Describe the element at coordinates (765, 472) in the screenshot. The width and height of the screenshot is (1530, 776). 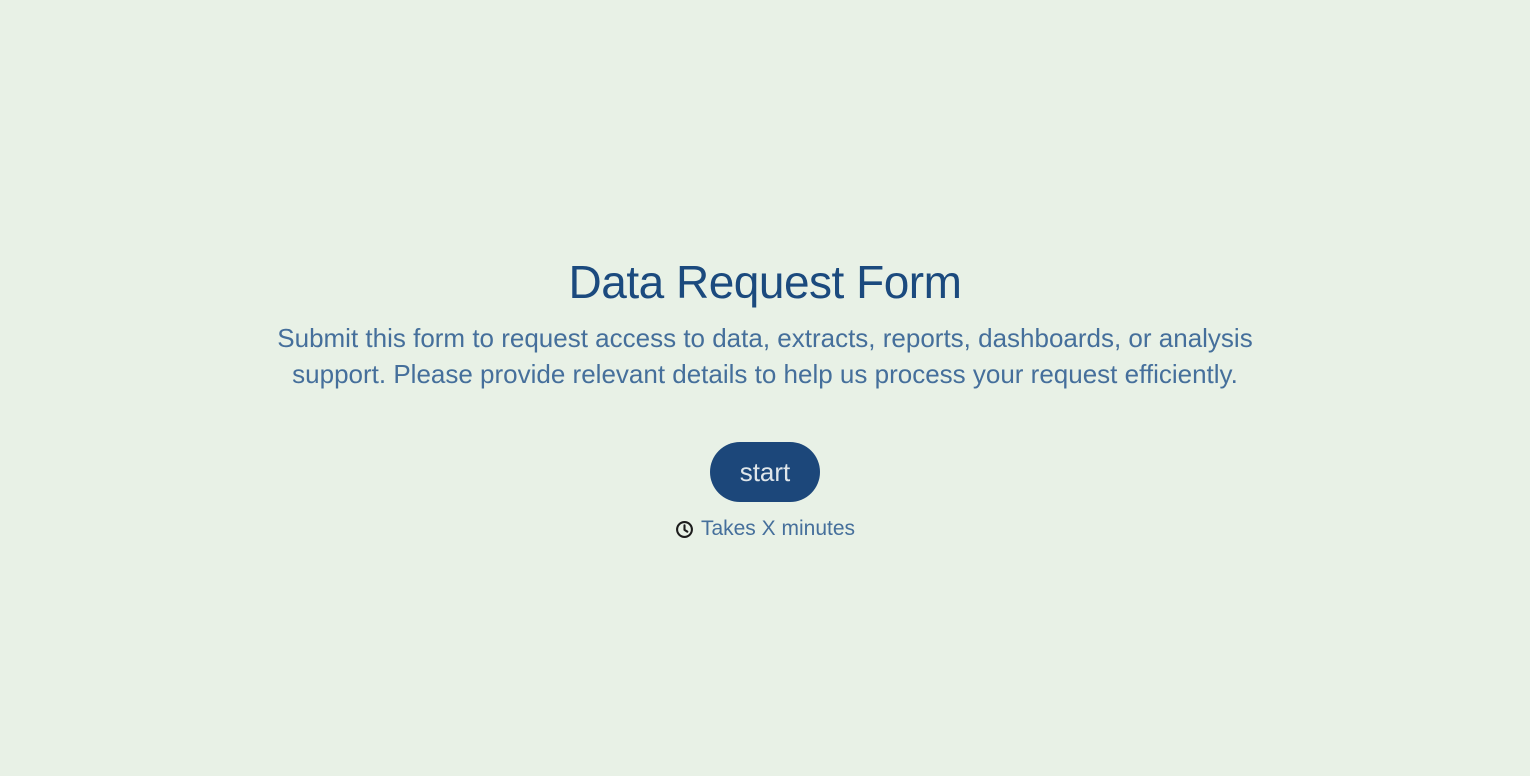
I see `start-button: start` at that location.